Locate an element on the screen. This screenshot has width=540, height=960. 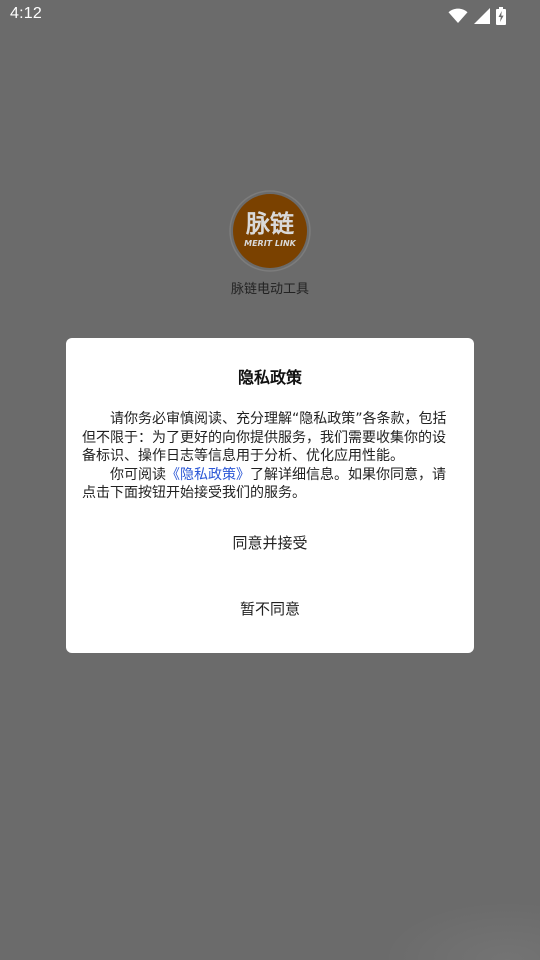
disagree-button: 暂不同意 is located at coordinates (270, 608).